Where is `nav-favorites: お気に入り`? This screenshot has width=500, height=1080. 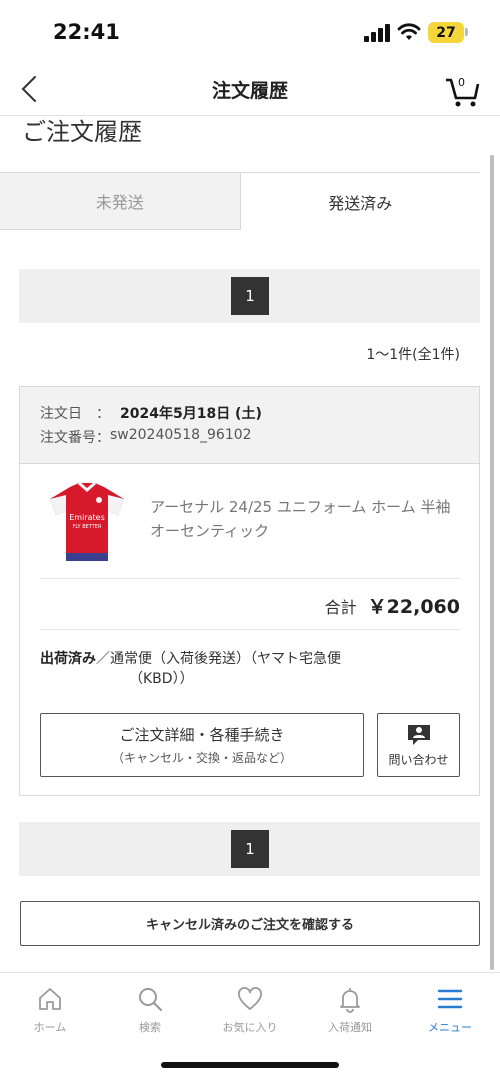 nav-favorites: お気に入り is located at coordinates (250, 1007).